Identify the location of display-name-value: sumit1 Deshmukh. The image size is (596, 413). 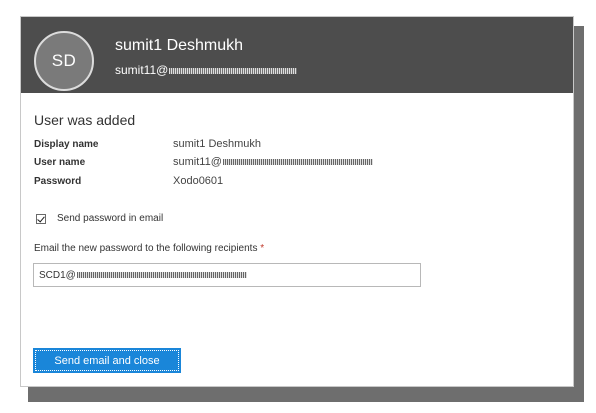
(217, 144).